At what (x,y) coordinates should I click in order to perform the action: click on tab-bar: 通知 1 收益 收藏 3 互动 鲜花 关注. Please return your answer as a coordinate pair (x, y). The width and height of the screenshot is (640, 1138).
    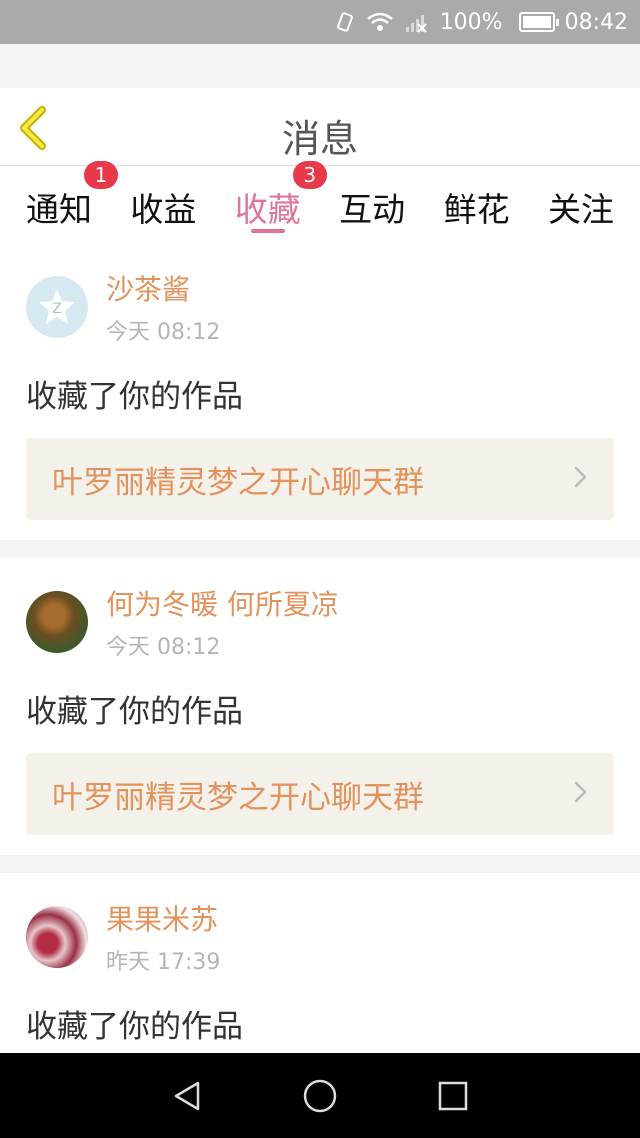
    Looking at the image, I should click on (320, 202).